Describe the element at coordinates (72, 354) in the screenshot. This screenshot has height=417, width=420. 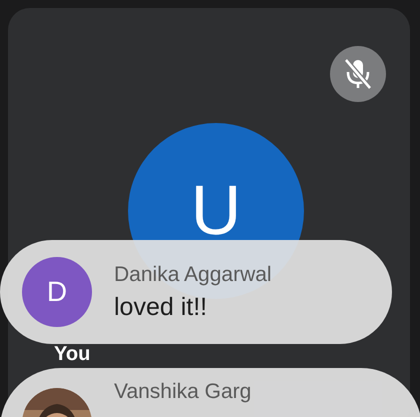
I see `participant-name: You` at that location.